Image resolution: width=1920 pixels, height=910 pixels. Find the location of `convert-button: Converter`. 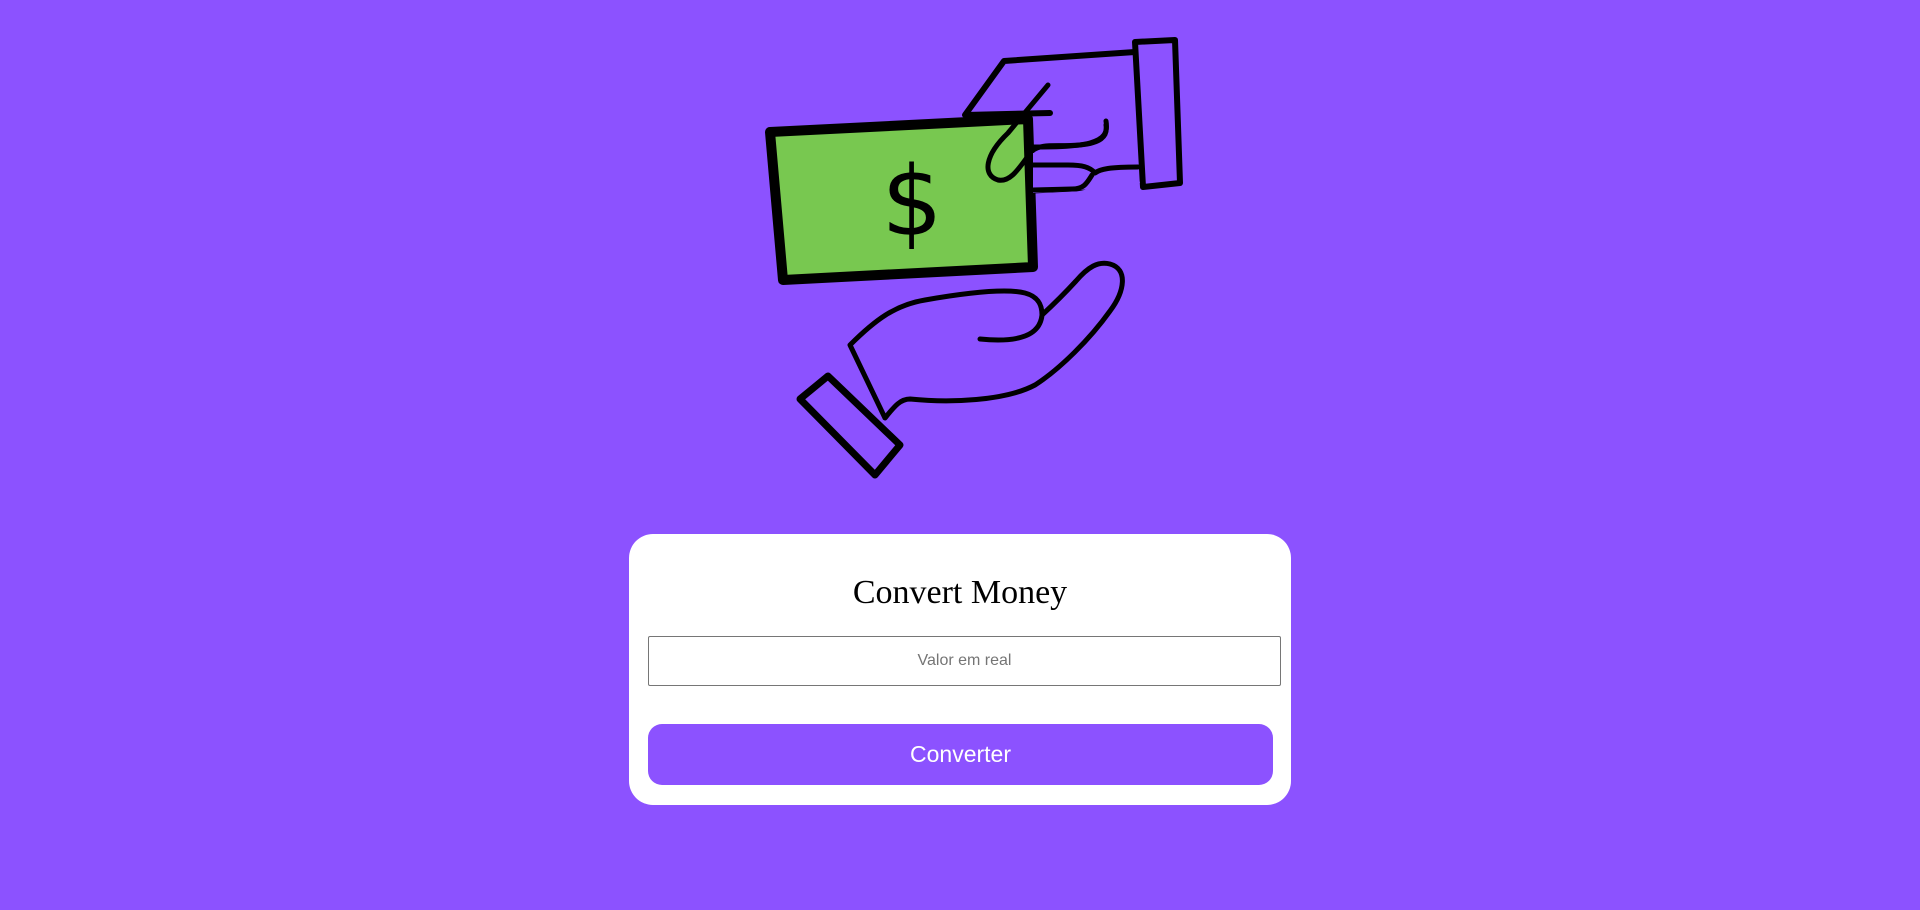

convert-button: Converter is located at coordinates (960, 754).